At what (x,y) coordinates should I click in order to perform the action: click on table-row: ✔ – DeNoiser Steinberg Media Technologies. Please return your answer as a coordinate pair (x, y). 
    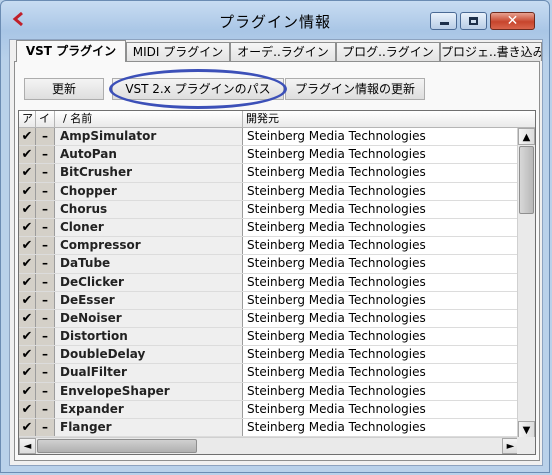
    Looking at the image, I should click on (268, 319).